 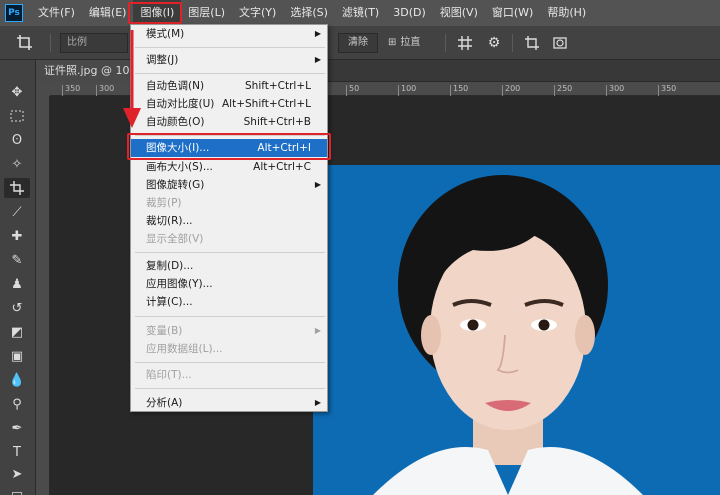 What do you see at coordinates (164, 331) in the screenshot?
I see `menu-item-label: 变量(B)` at bounding box center [164, 331].